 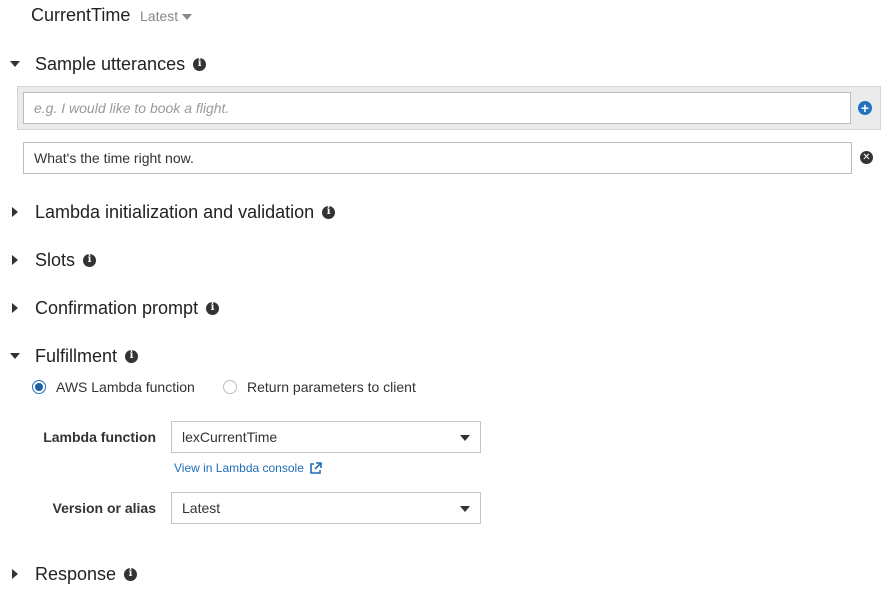 I want to click on section-confirmation-prompt: Confirmation prompt i, so click(x=114, y=308).